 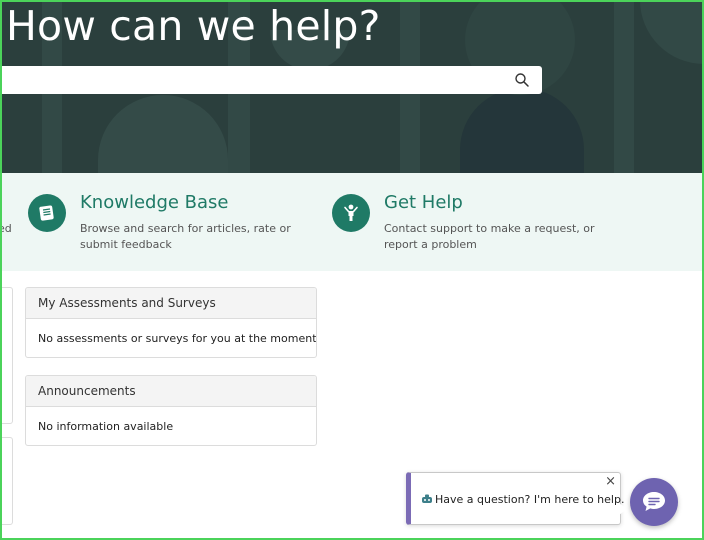 I want to click on search-input, so click(x=248, y=80).